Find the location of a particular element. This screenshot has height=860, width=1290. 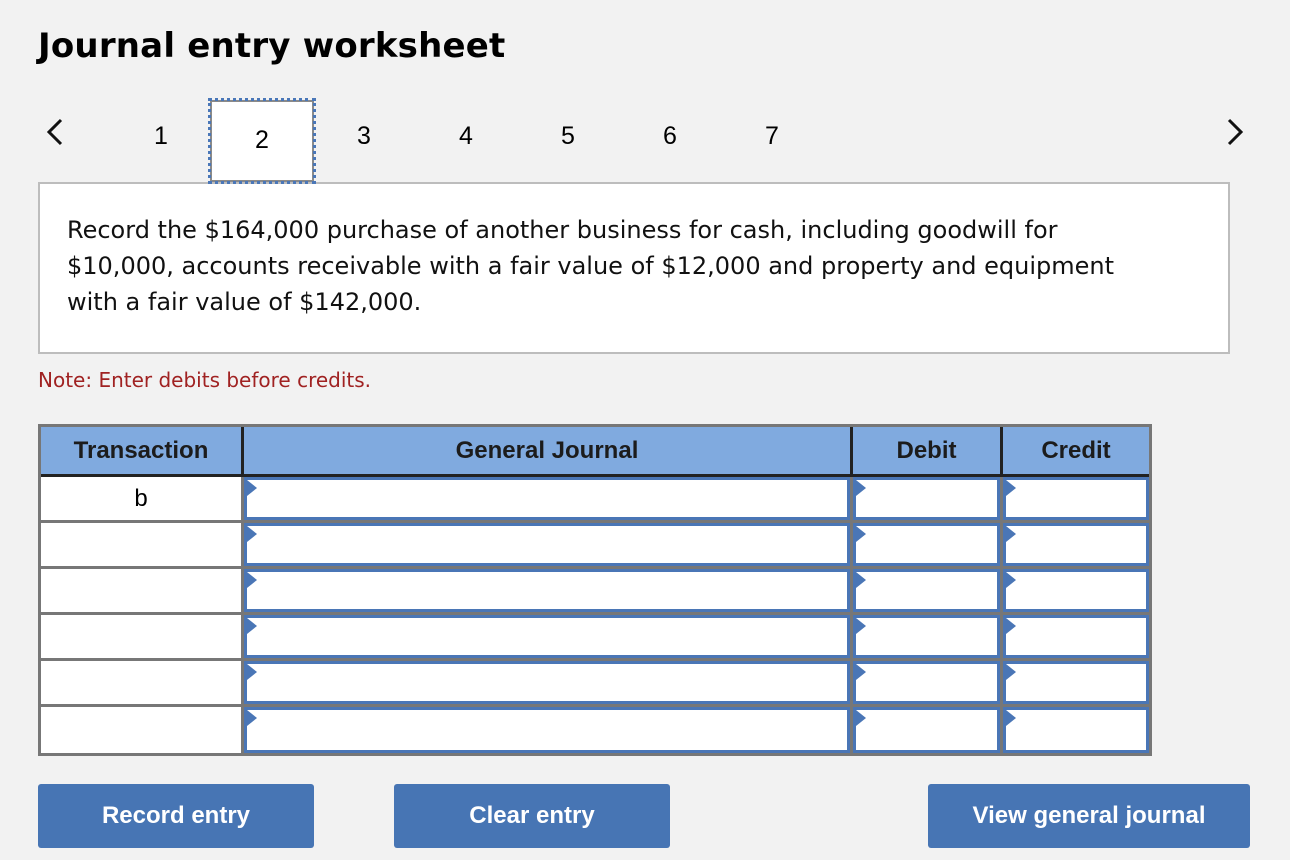

table-row: b is located at coordinates (595, 500).